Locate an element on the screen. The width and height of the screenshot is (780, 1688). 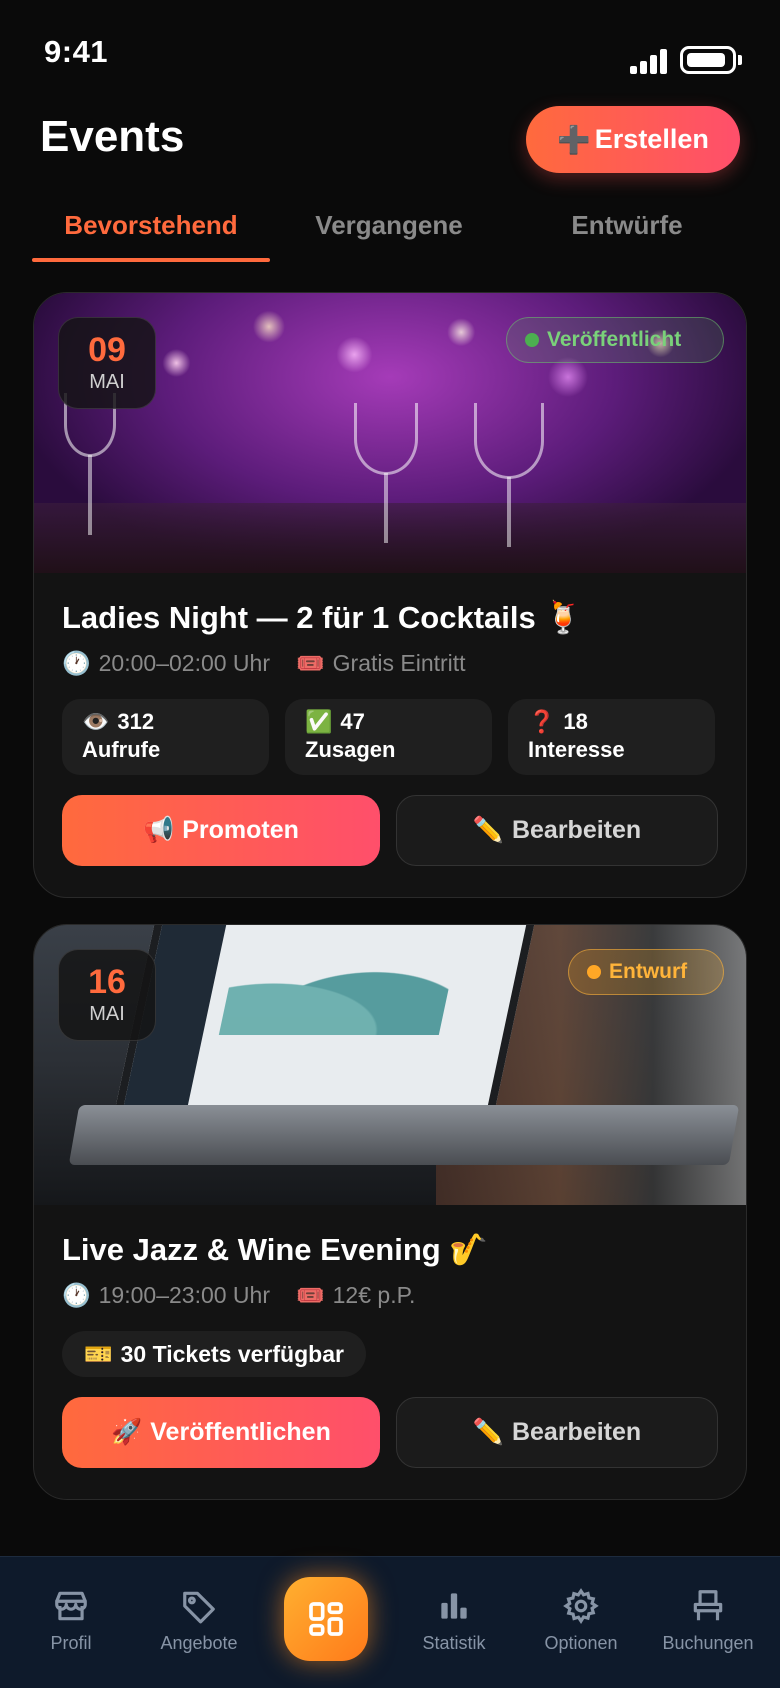
tab-bar: Bevorstehend Vergangene Entwürfe is located at coordinates (390, 232).